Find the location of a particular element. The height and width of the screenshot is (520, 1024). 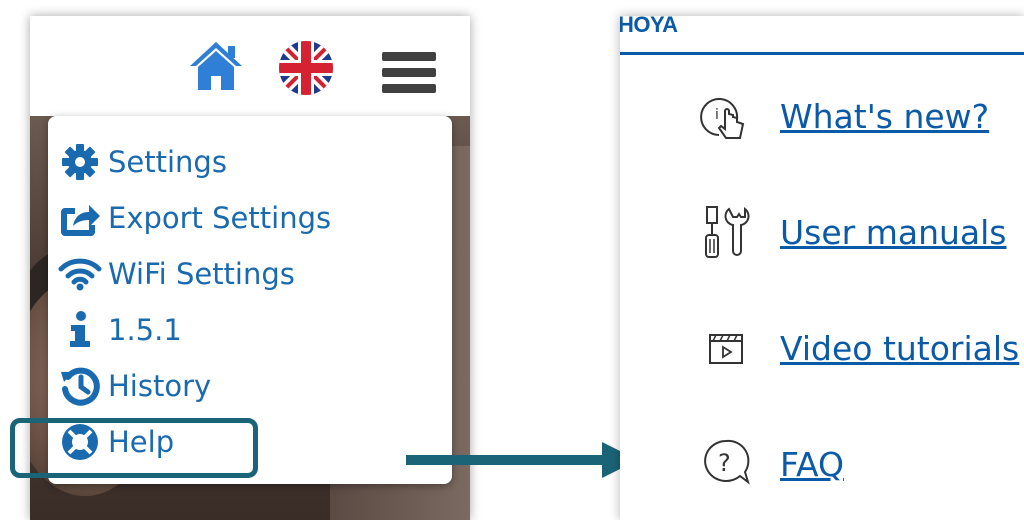

menu-item-version: 1.5.1 is located at coordinates (120, 330).